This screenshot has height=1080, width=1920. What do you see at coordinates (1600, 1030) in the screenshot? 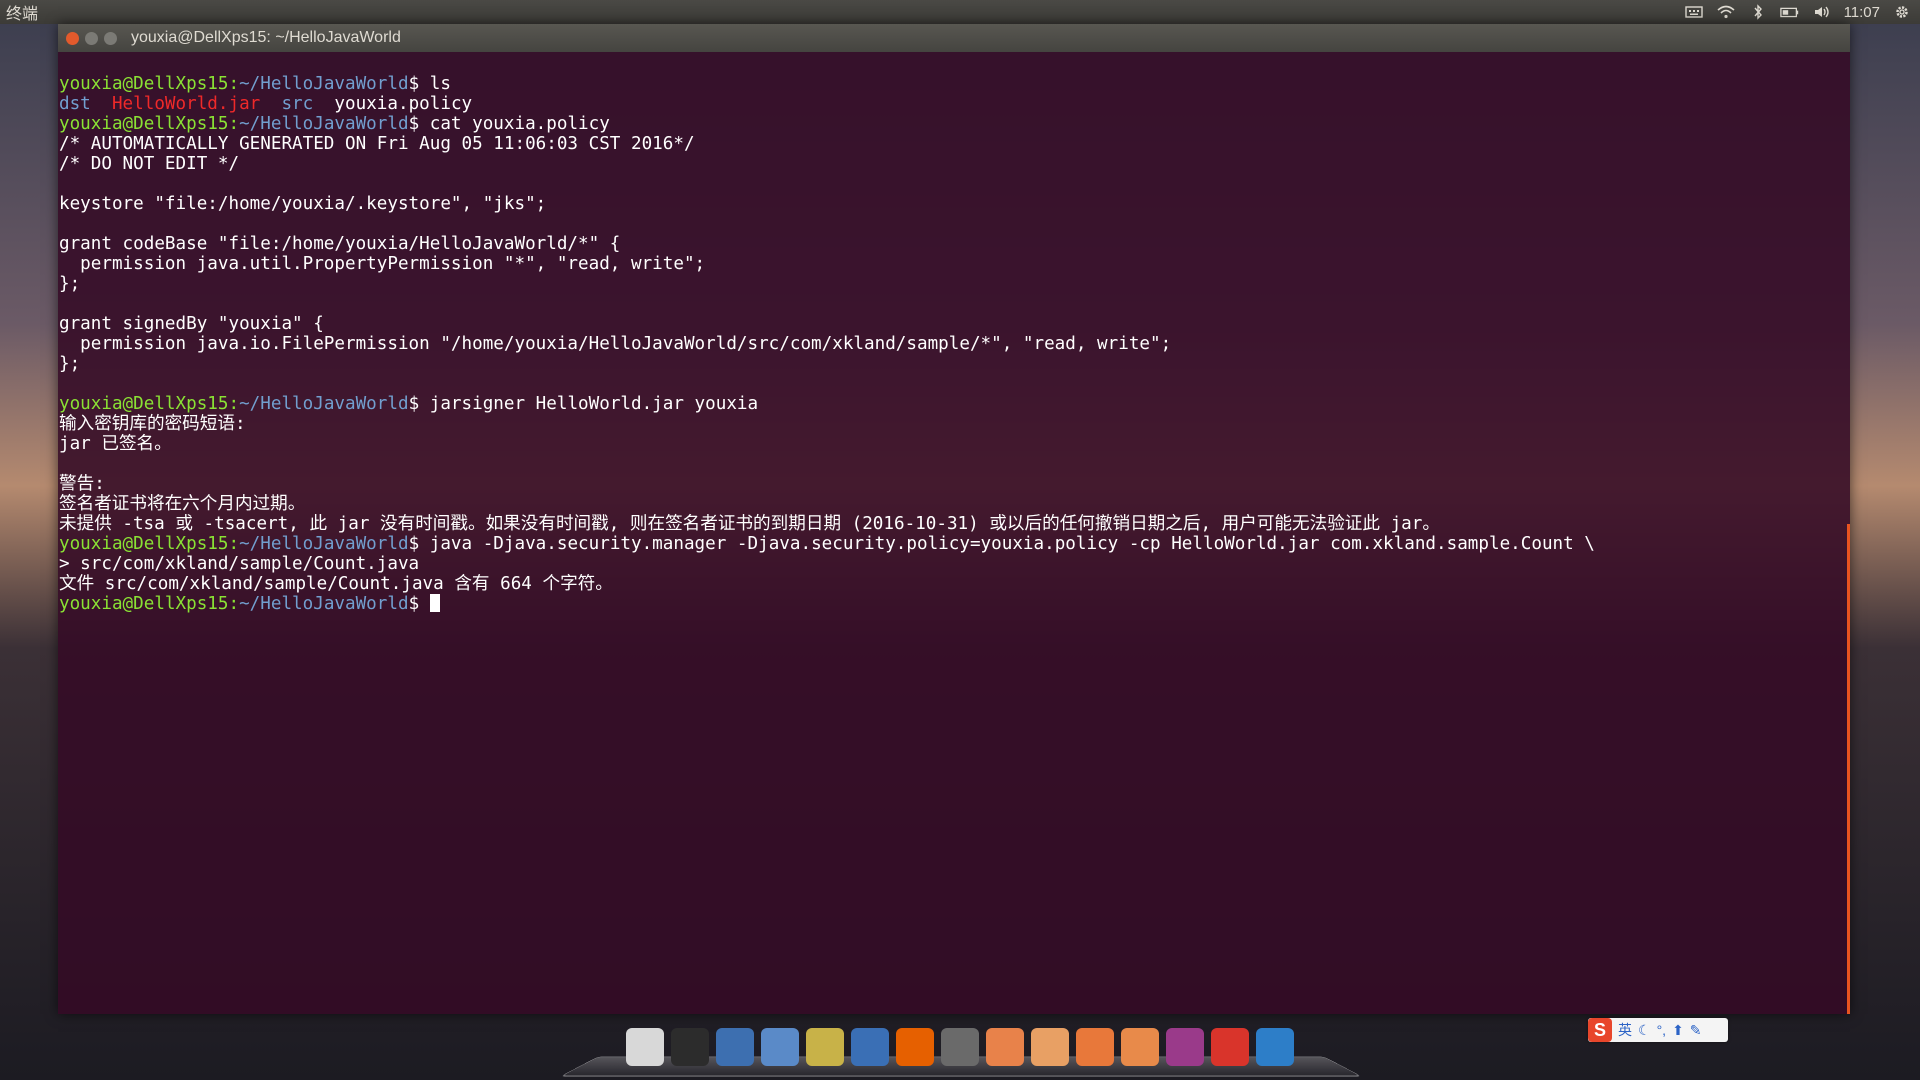
I see `sogou-logo-icon: S` at bounding box center [1600, 1030].